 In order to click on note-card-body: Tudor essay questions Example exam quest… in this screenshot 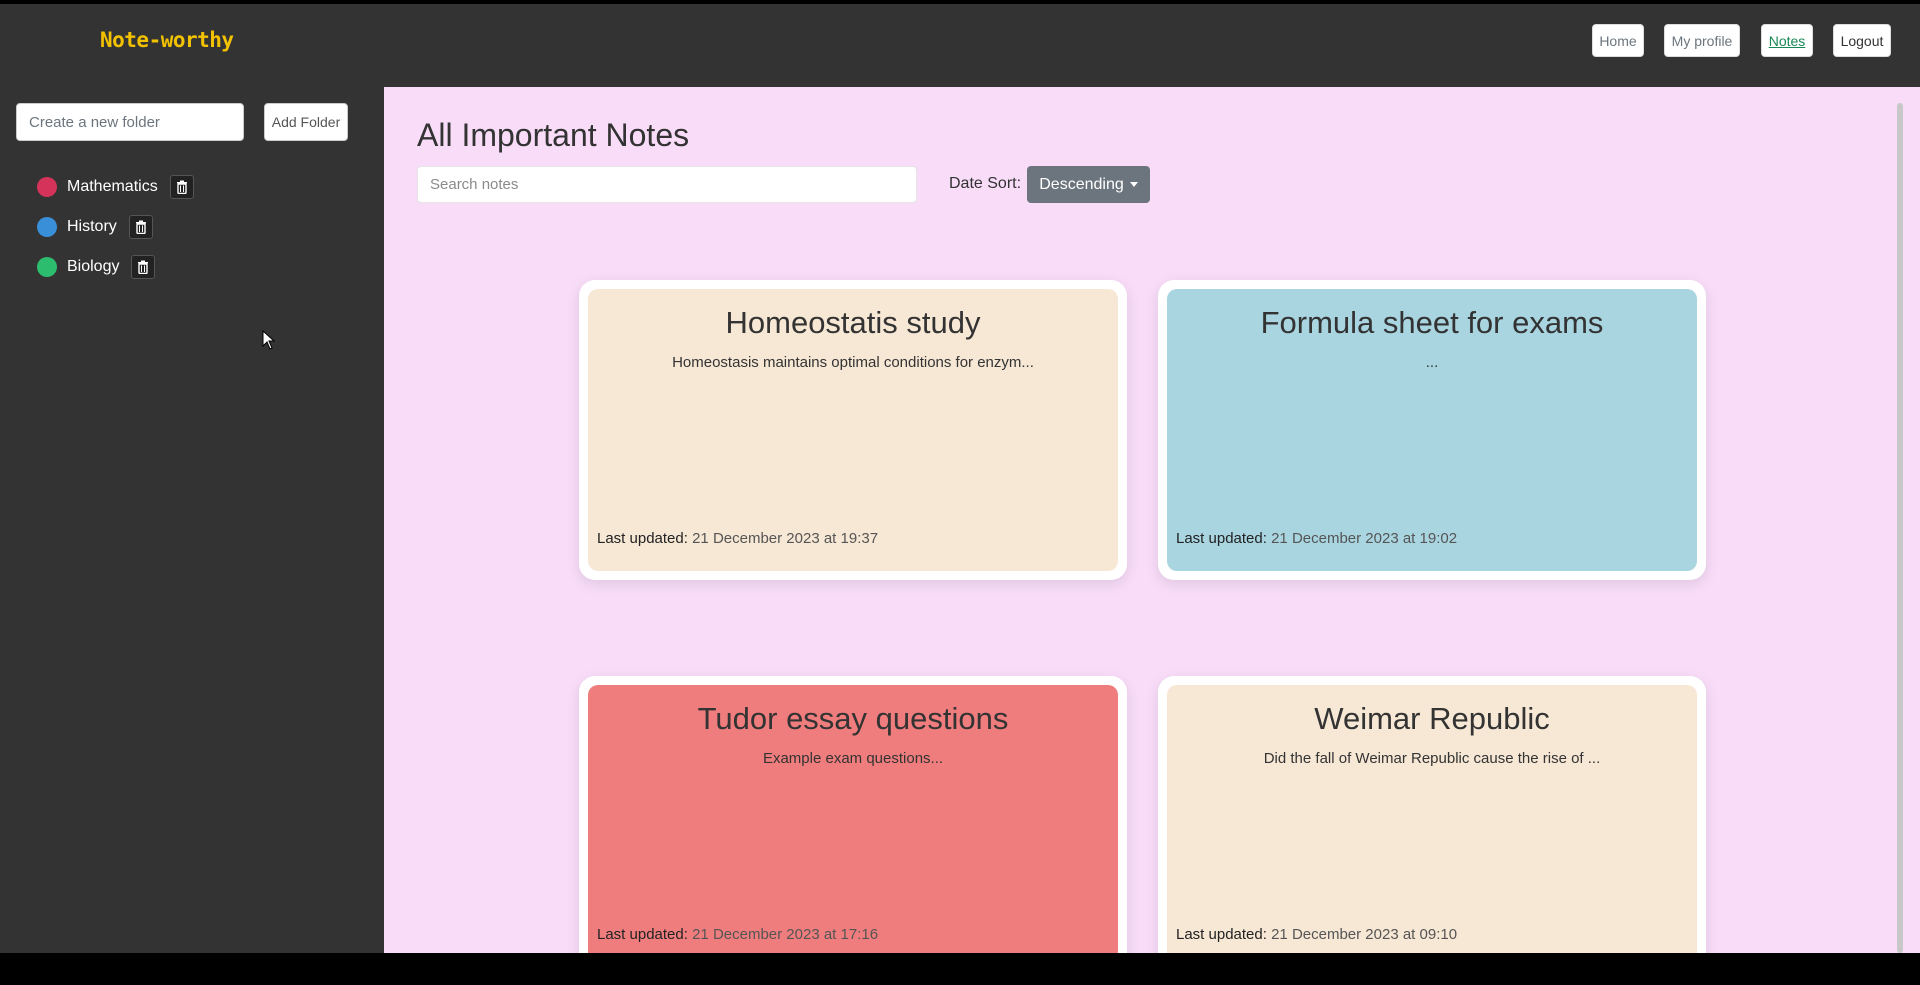, I will do `click(853, 819)`.